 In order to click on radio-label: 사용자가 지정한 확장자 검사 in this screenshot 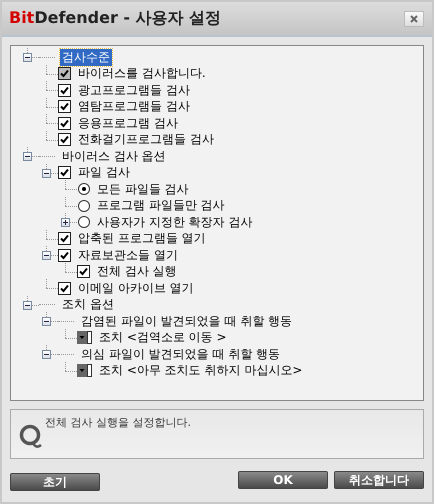, I will do `click(174, 222)`.